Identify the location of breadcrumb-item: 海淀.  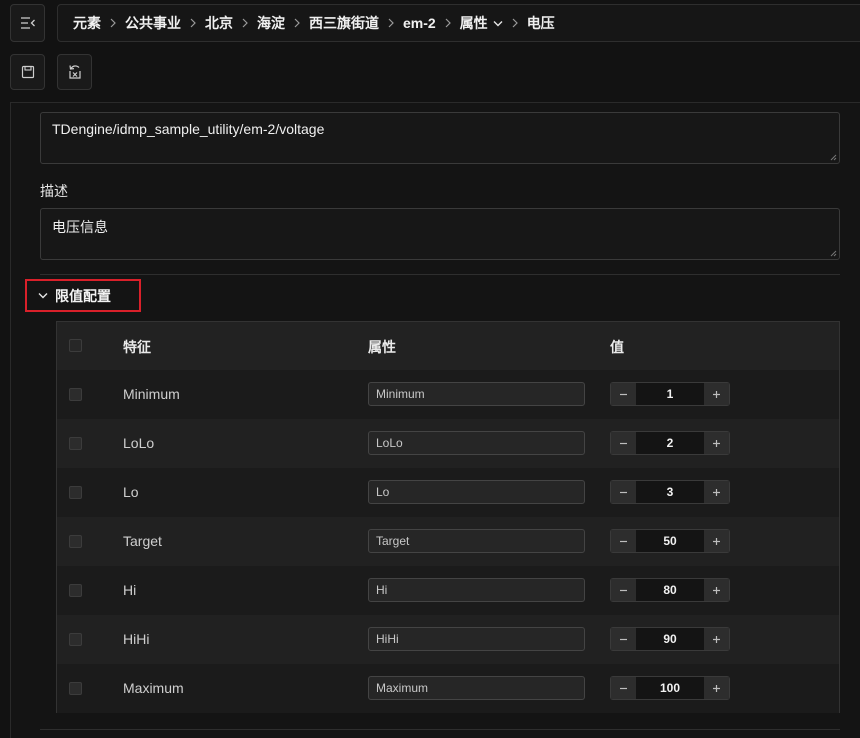
(271, 23).